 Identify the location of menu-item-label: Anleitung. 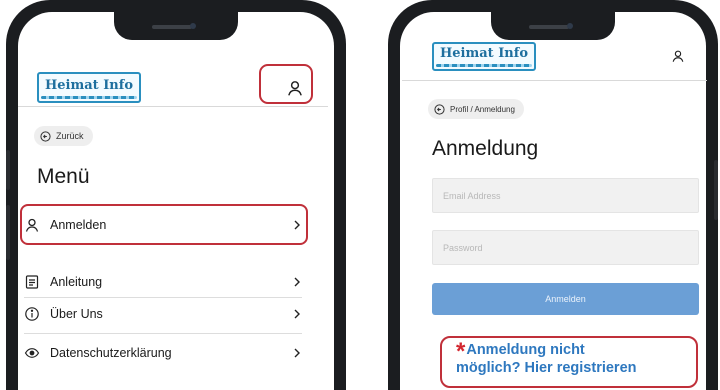
(76, 282).